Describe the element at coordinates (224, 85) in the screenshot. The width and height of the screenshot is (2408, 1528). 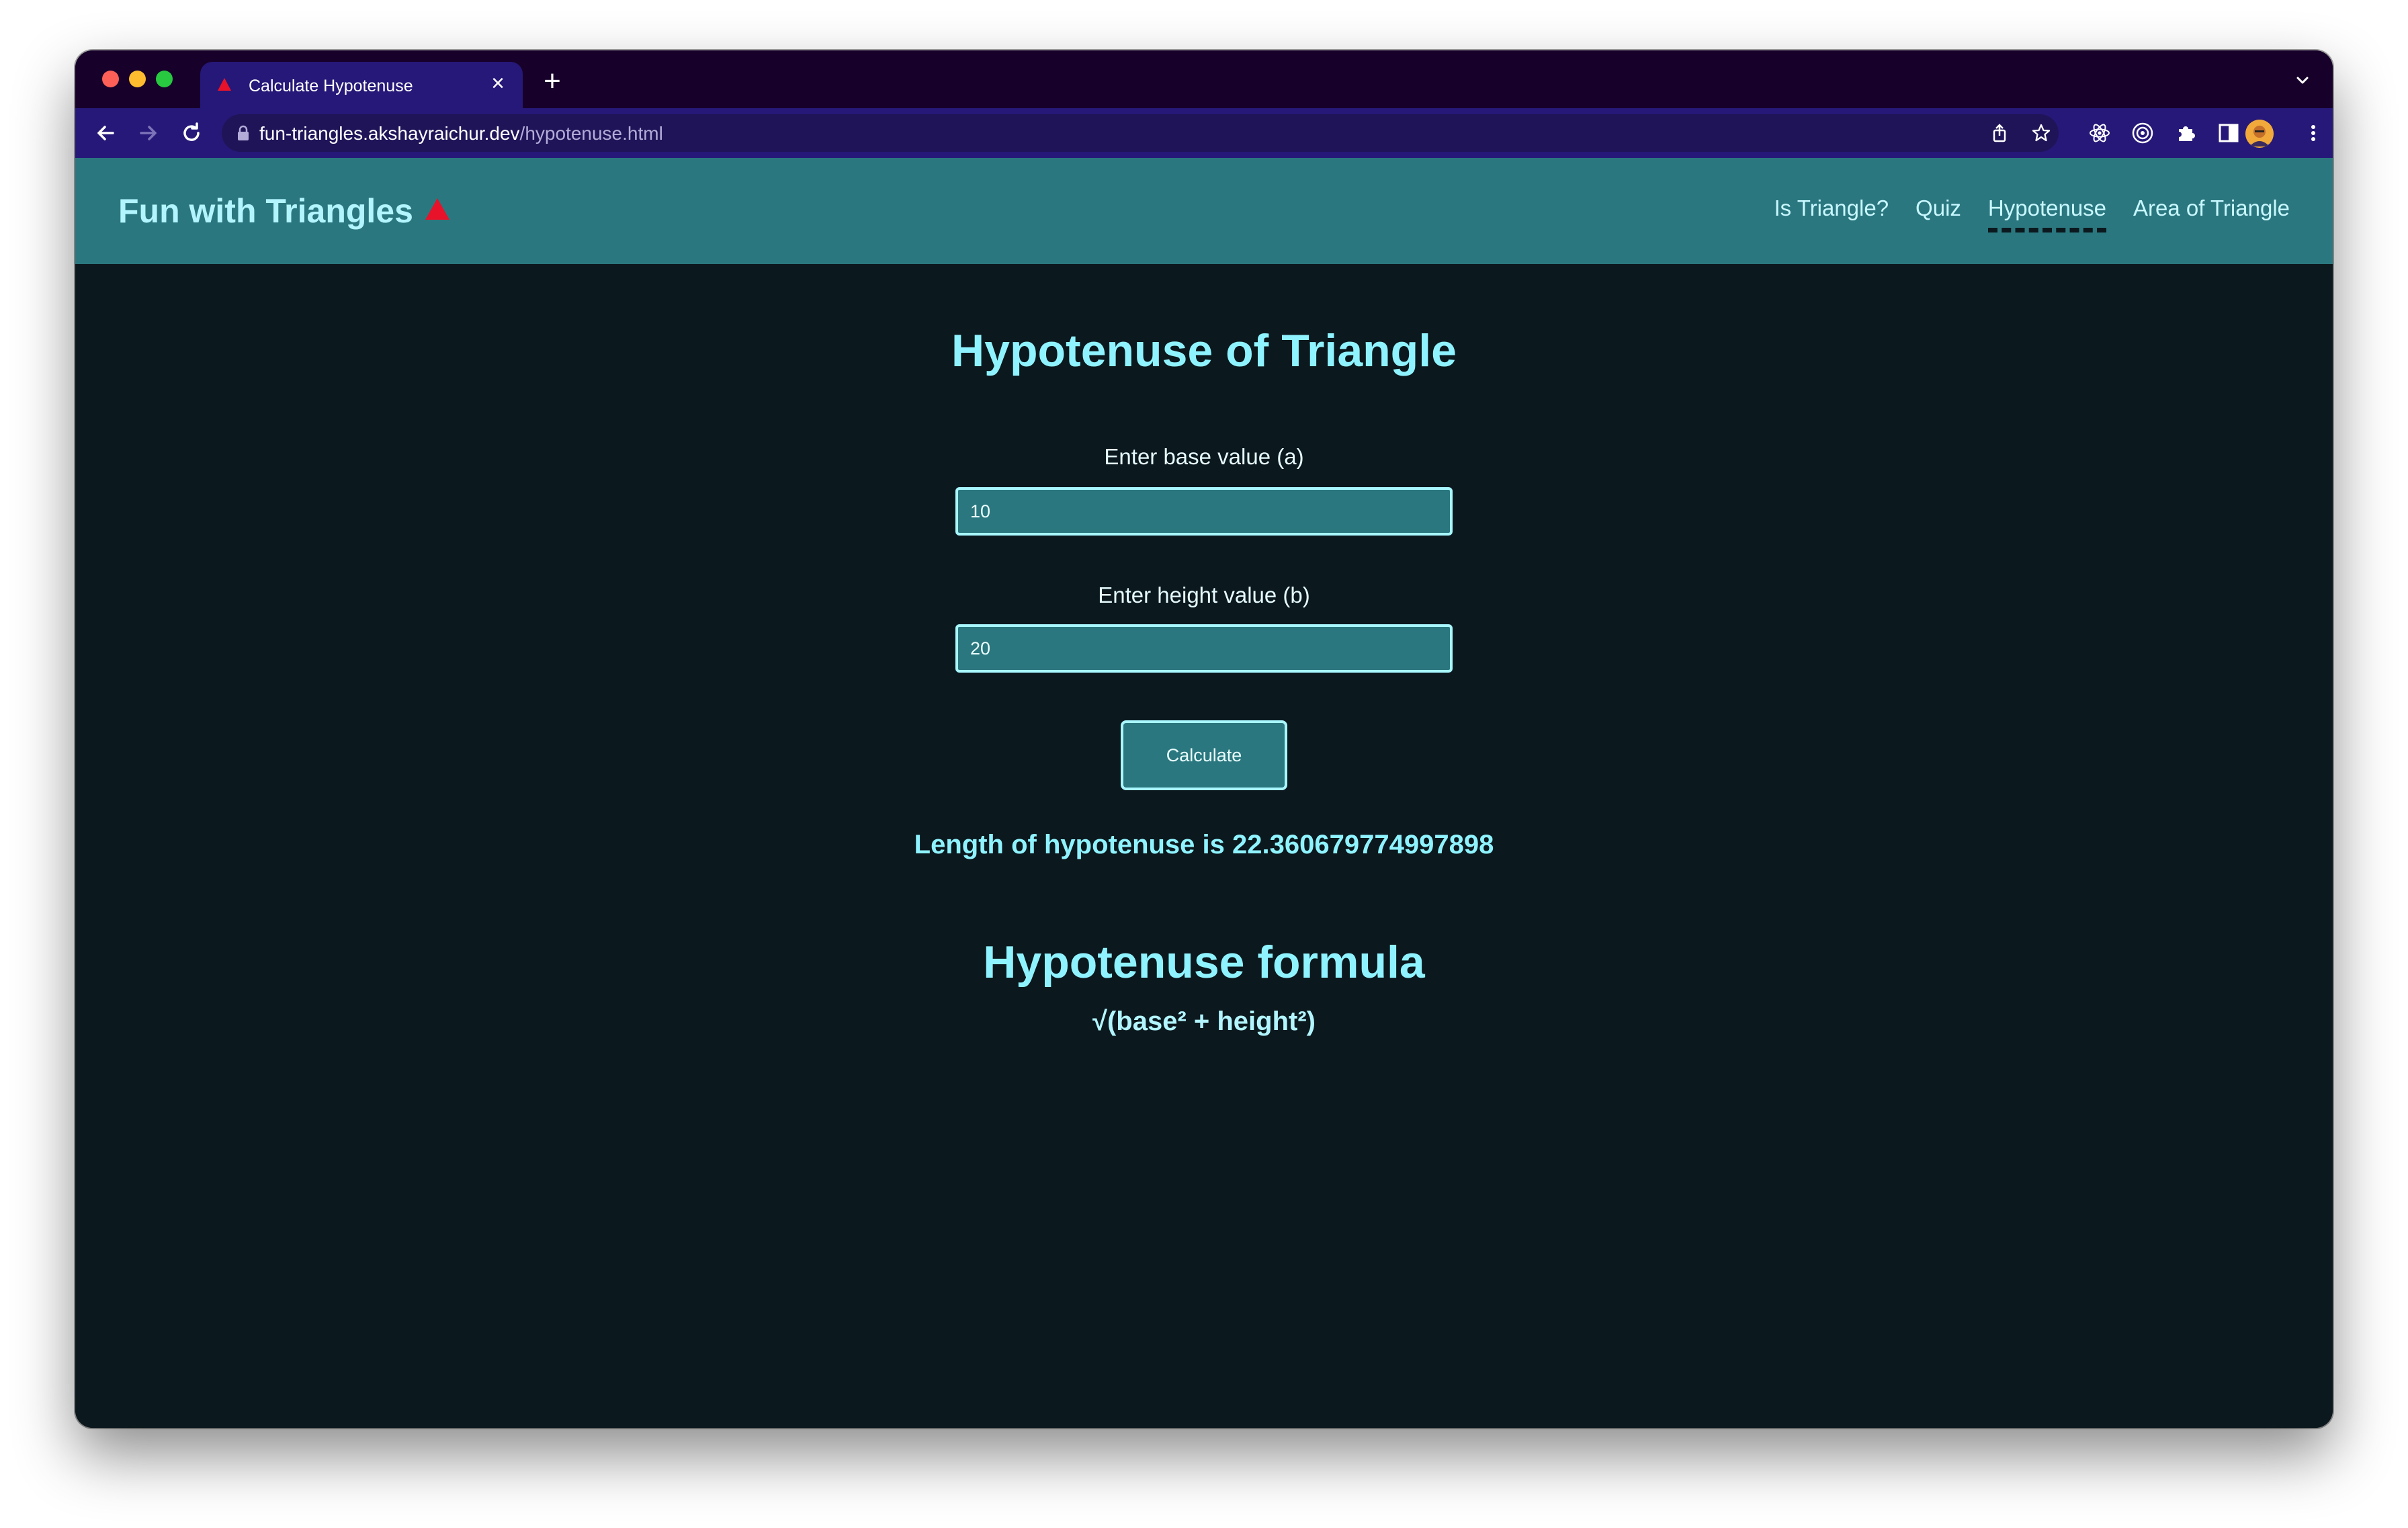
I see `triangle-favicon-icon` at that location.